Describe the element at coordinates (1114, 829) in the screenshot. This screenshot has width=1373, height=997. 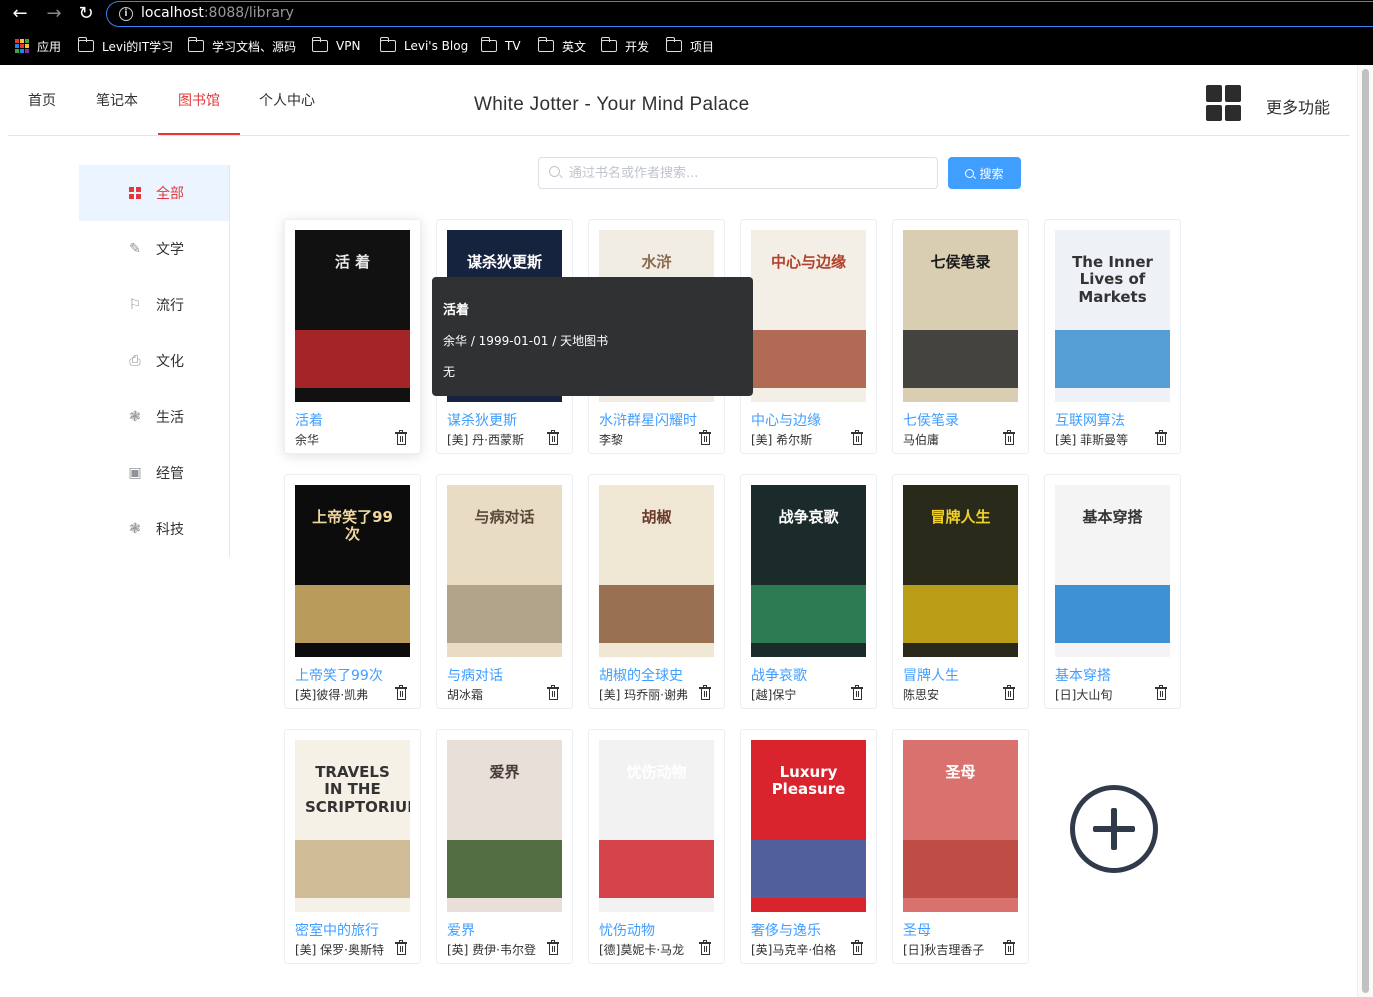
I see `add-book-button` at that location.